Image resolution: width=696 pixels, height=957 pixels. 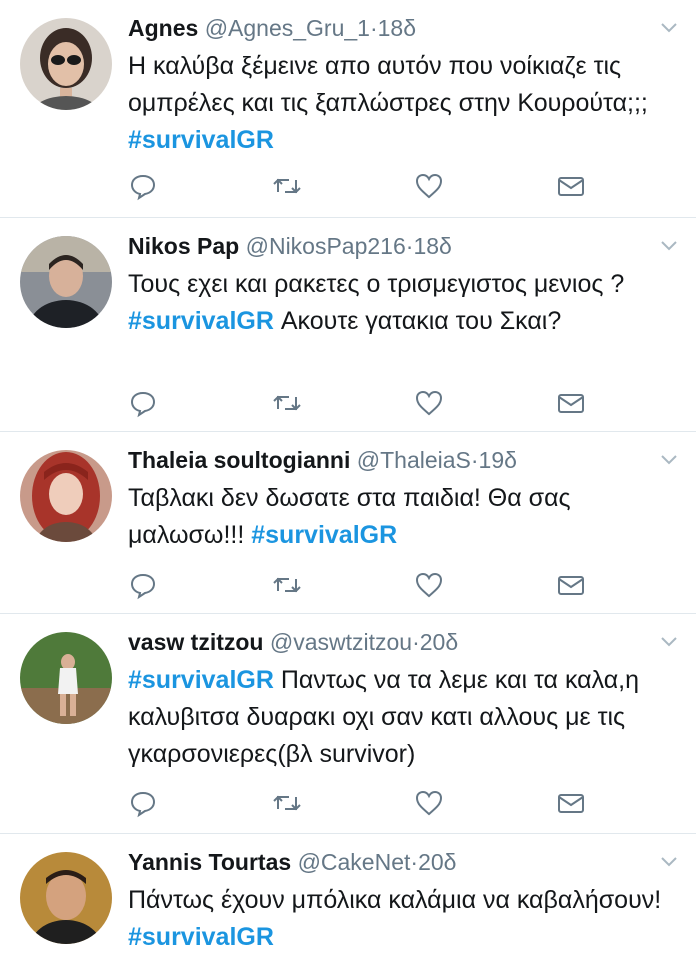 What do you see at coordinates (287, 28) in the screenshot?
I see `author-handle: @Agnes_Gru_1` at bounding box center [287, 28].